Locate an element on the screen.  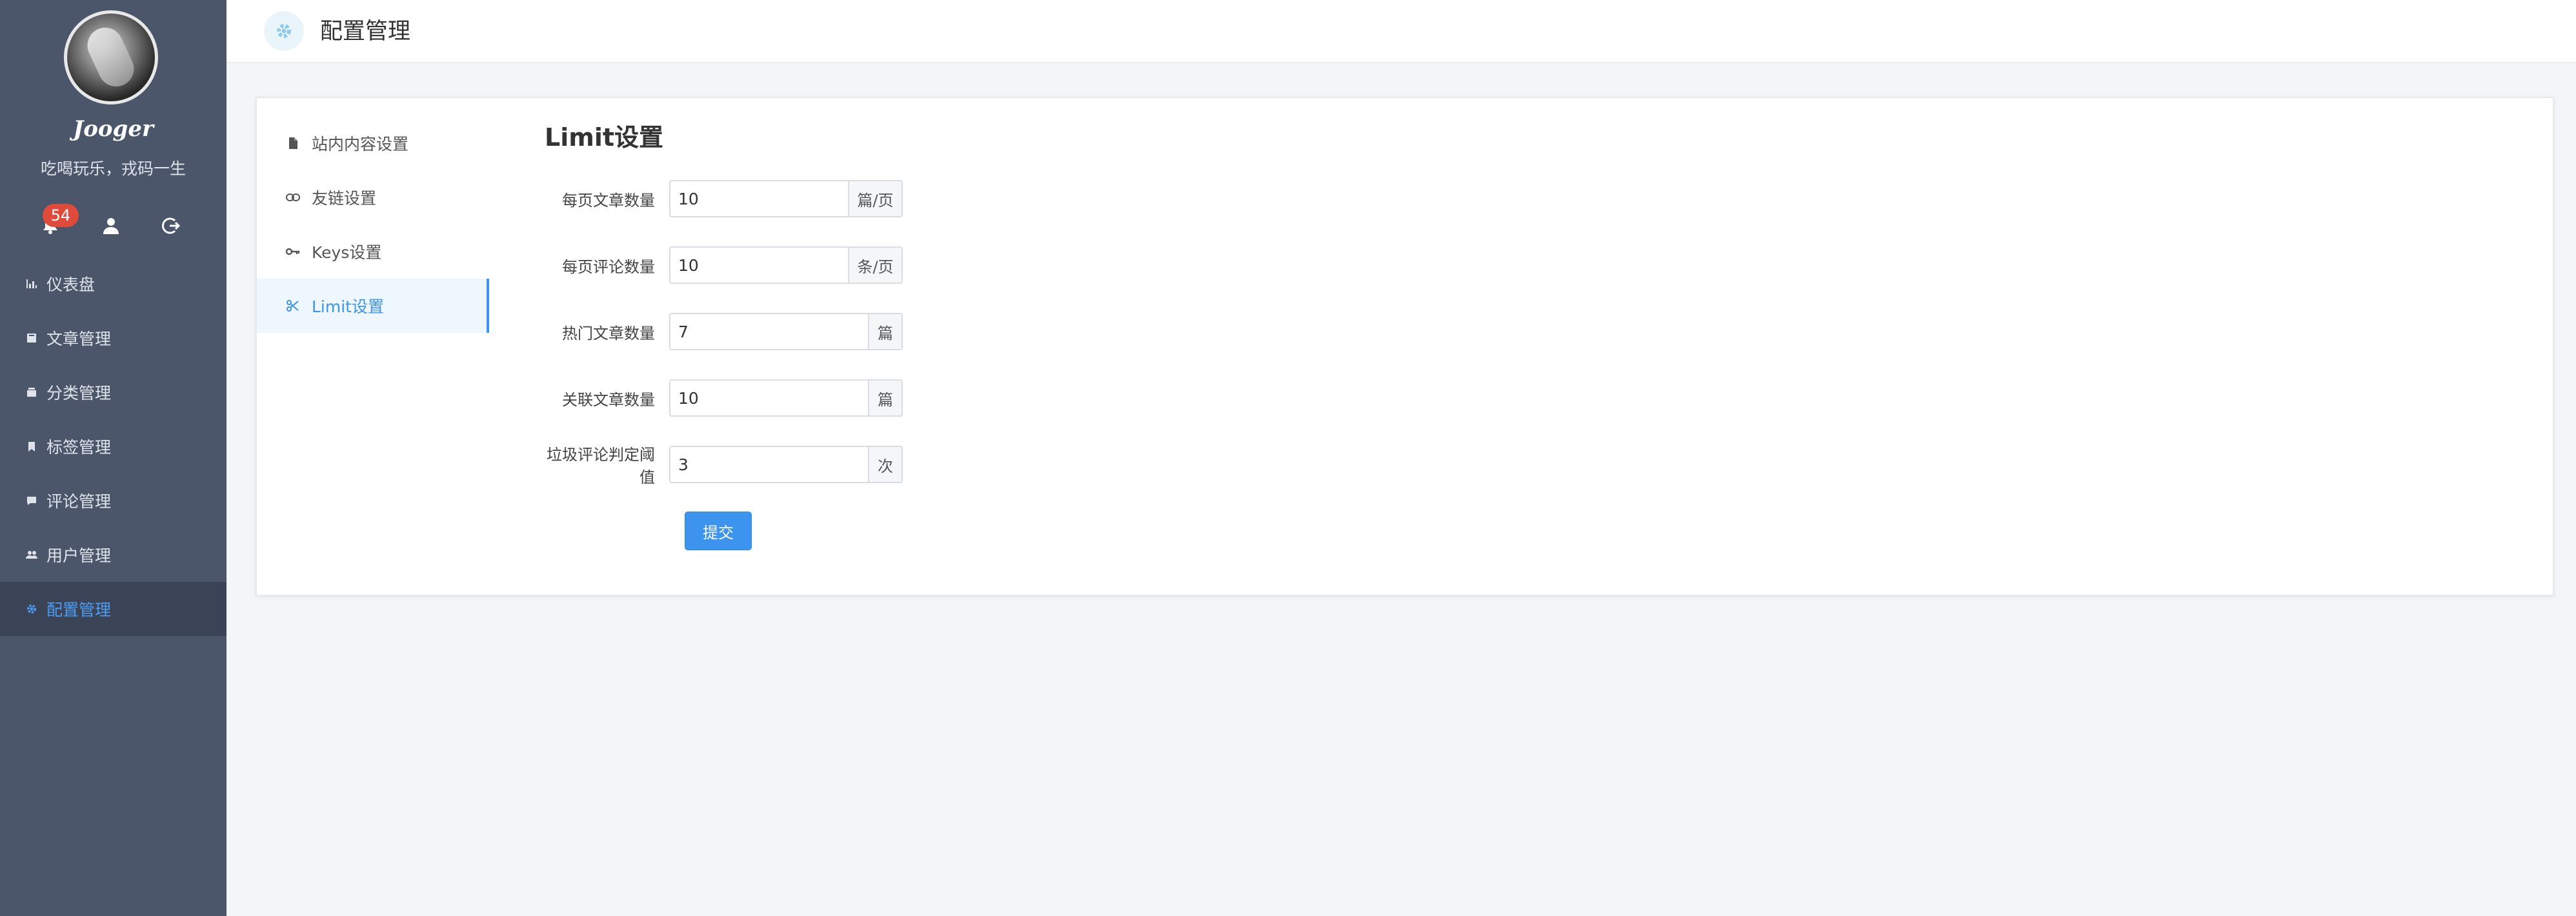
book-icon is located at coordinates (32, 338).